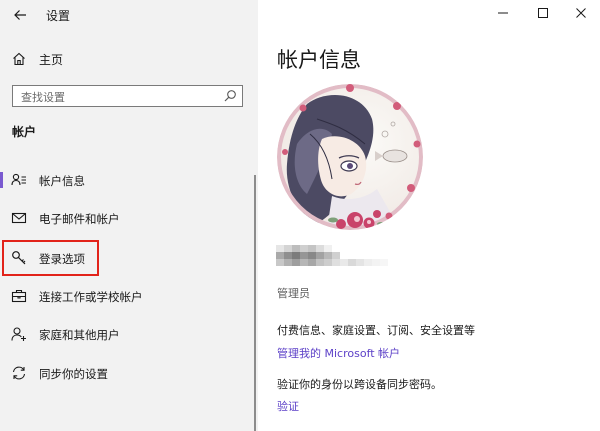  Describe the element at coordinates (18, 179) in the screenshot. I see `account-info-icon` at that location.